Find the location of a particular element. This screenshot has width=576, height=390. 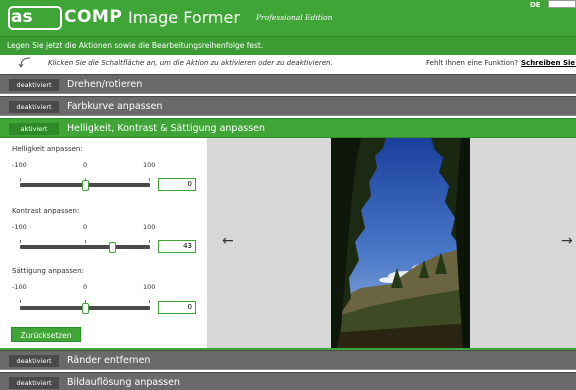

saturation-label: Sättigung anpassen: is located at coordinates (48, 271).